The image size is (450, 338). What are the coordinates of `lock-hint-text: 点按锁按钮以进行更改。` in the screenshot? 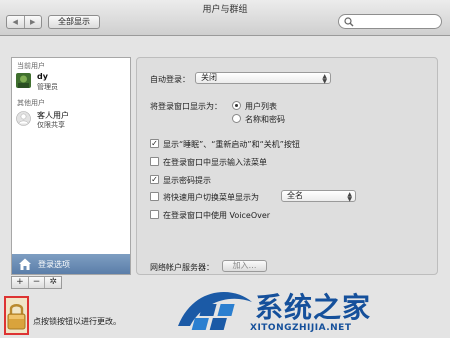 It's located at (77, 321).